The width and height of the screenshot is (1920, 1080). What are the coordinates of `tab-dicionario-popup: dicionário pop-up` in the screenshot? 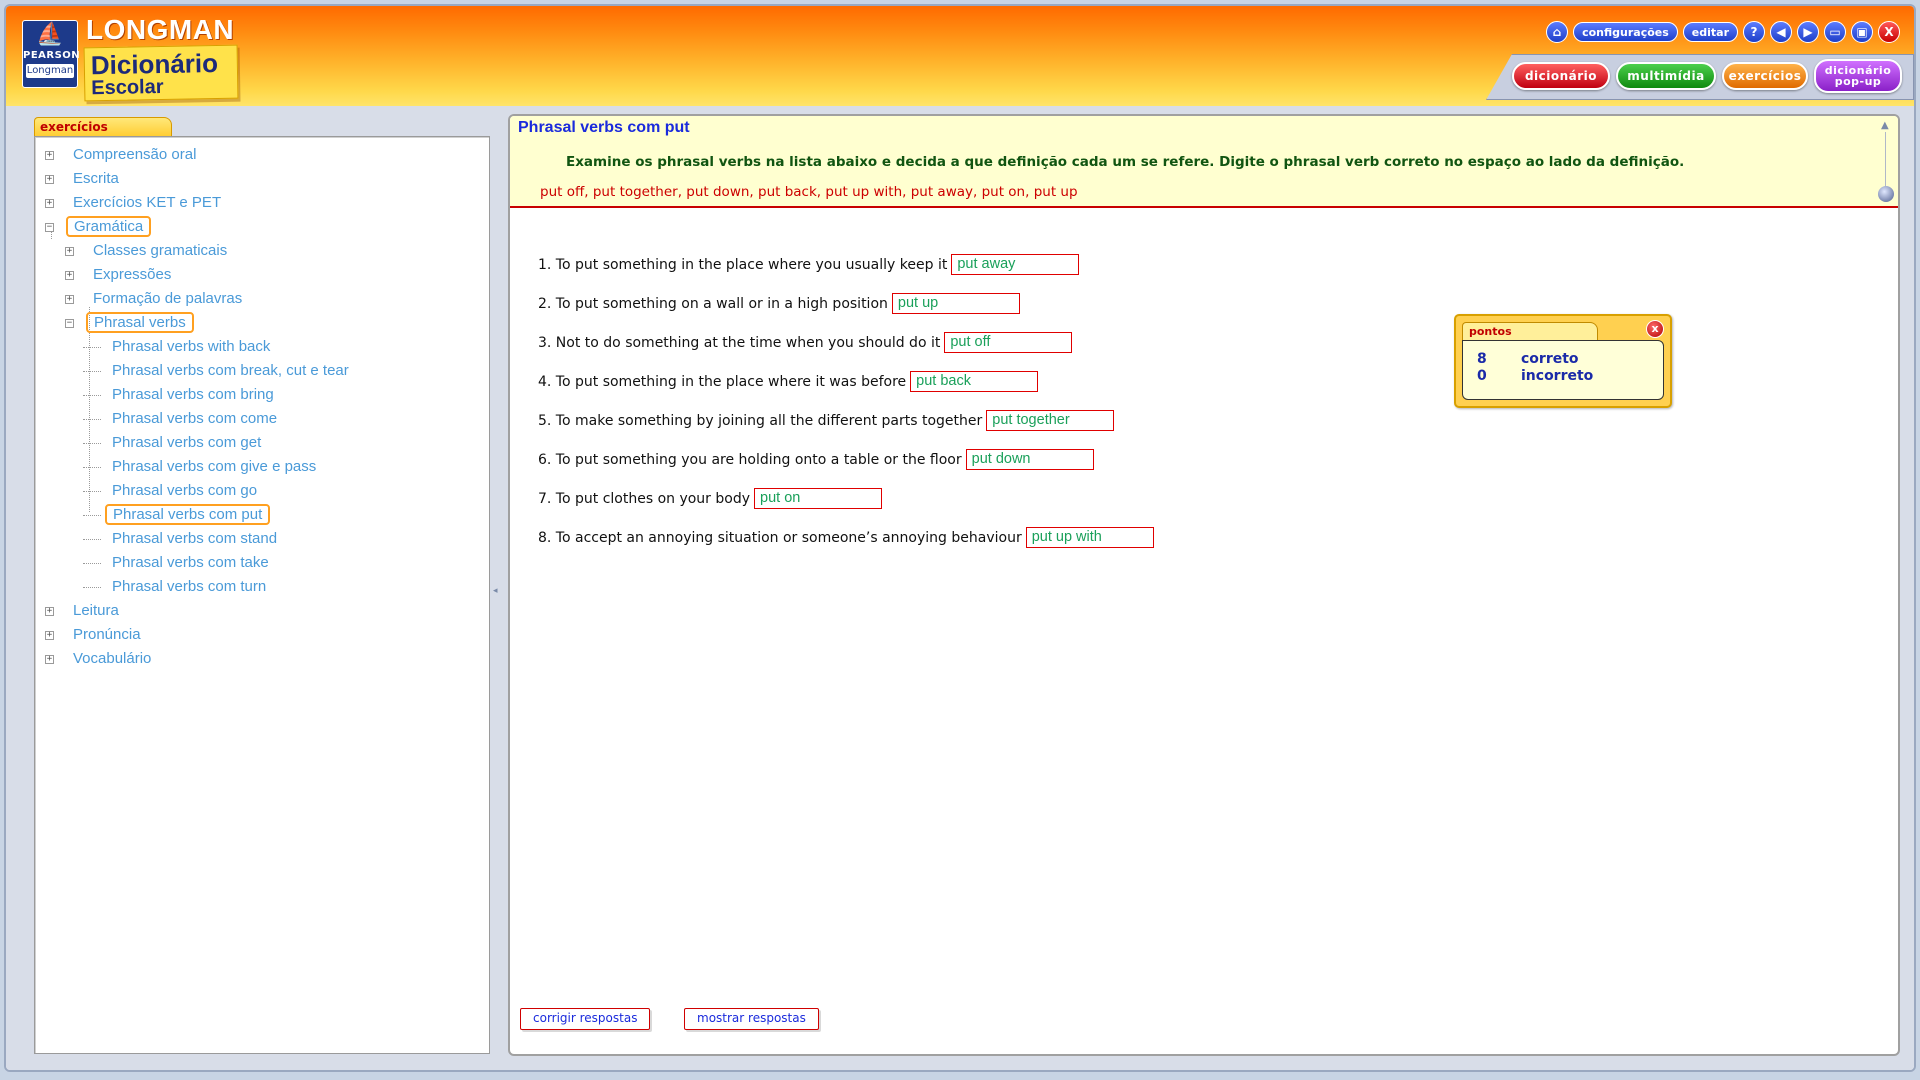 It's located at (1858, 76).